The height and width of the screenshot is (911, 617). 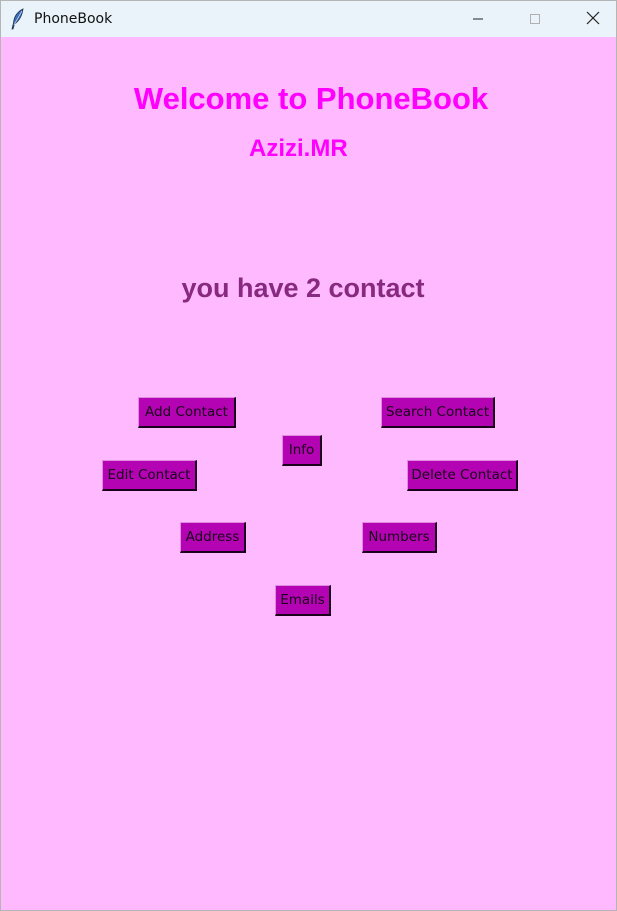 What do you see at coordinates (187, 412) in the screenshot?
I see `add-contact-button: Add Contact` at bounding box center [187, 412].